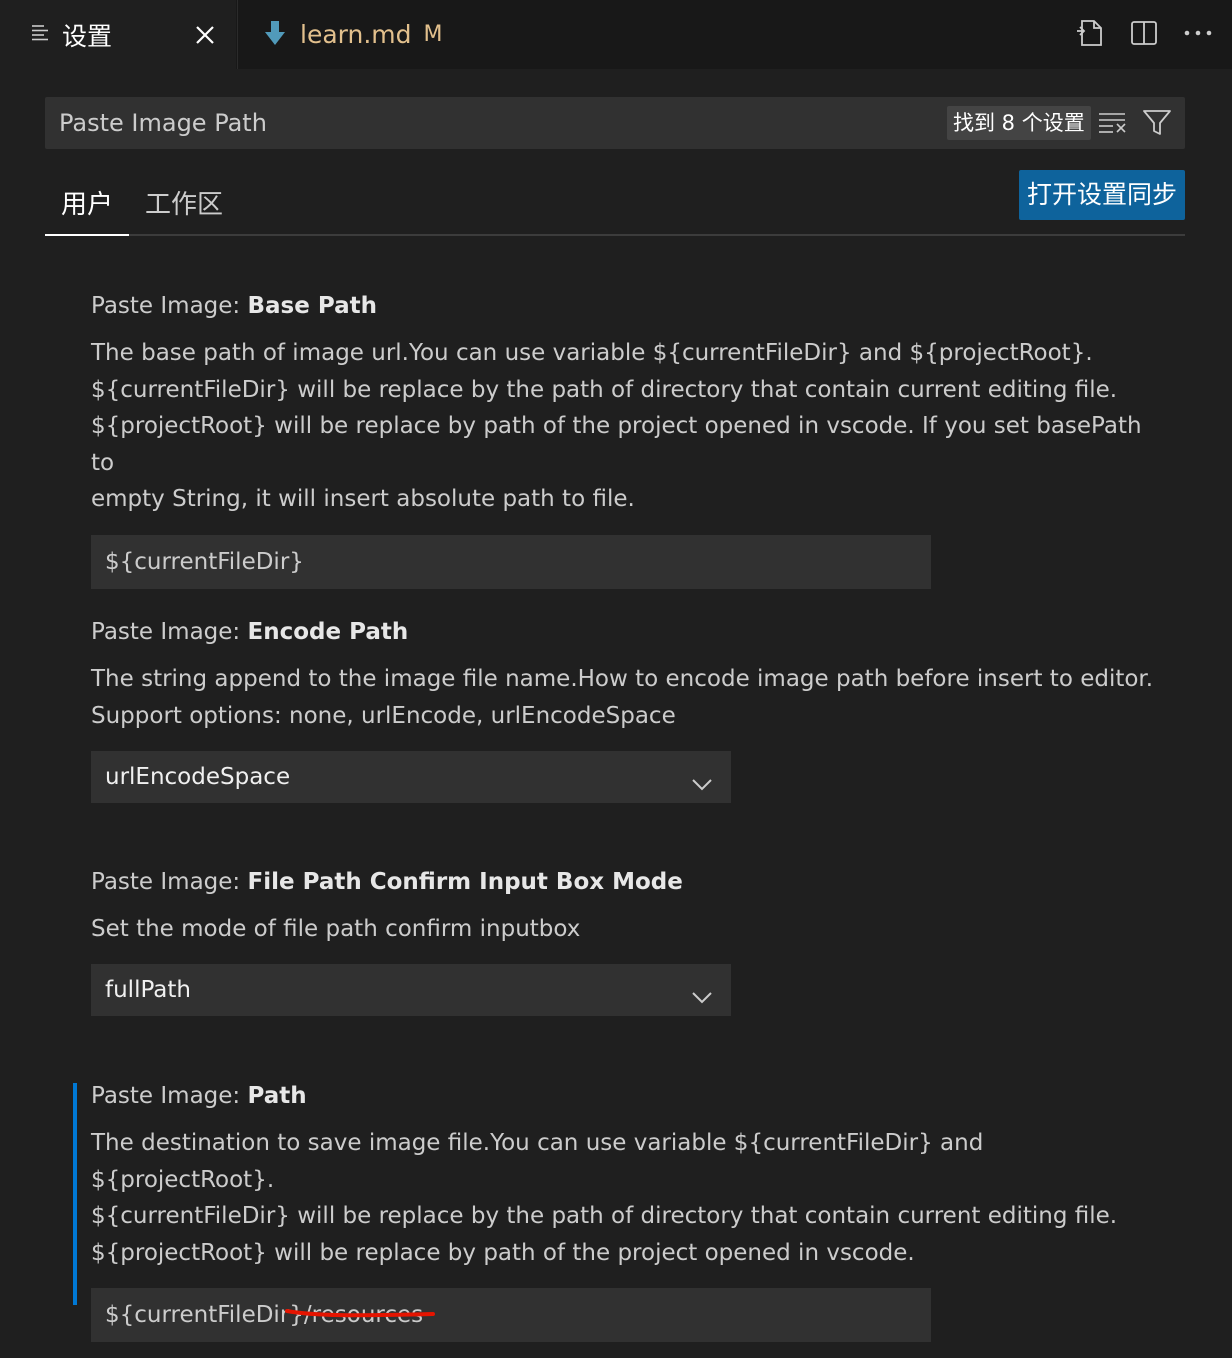 This screenshot has width=1232, height=1358. I want to click on filter-icon, so click(1157, 123).